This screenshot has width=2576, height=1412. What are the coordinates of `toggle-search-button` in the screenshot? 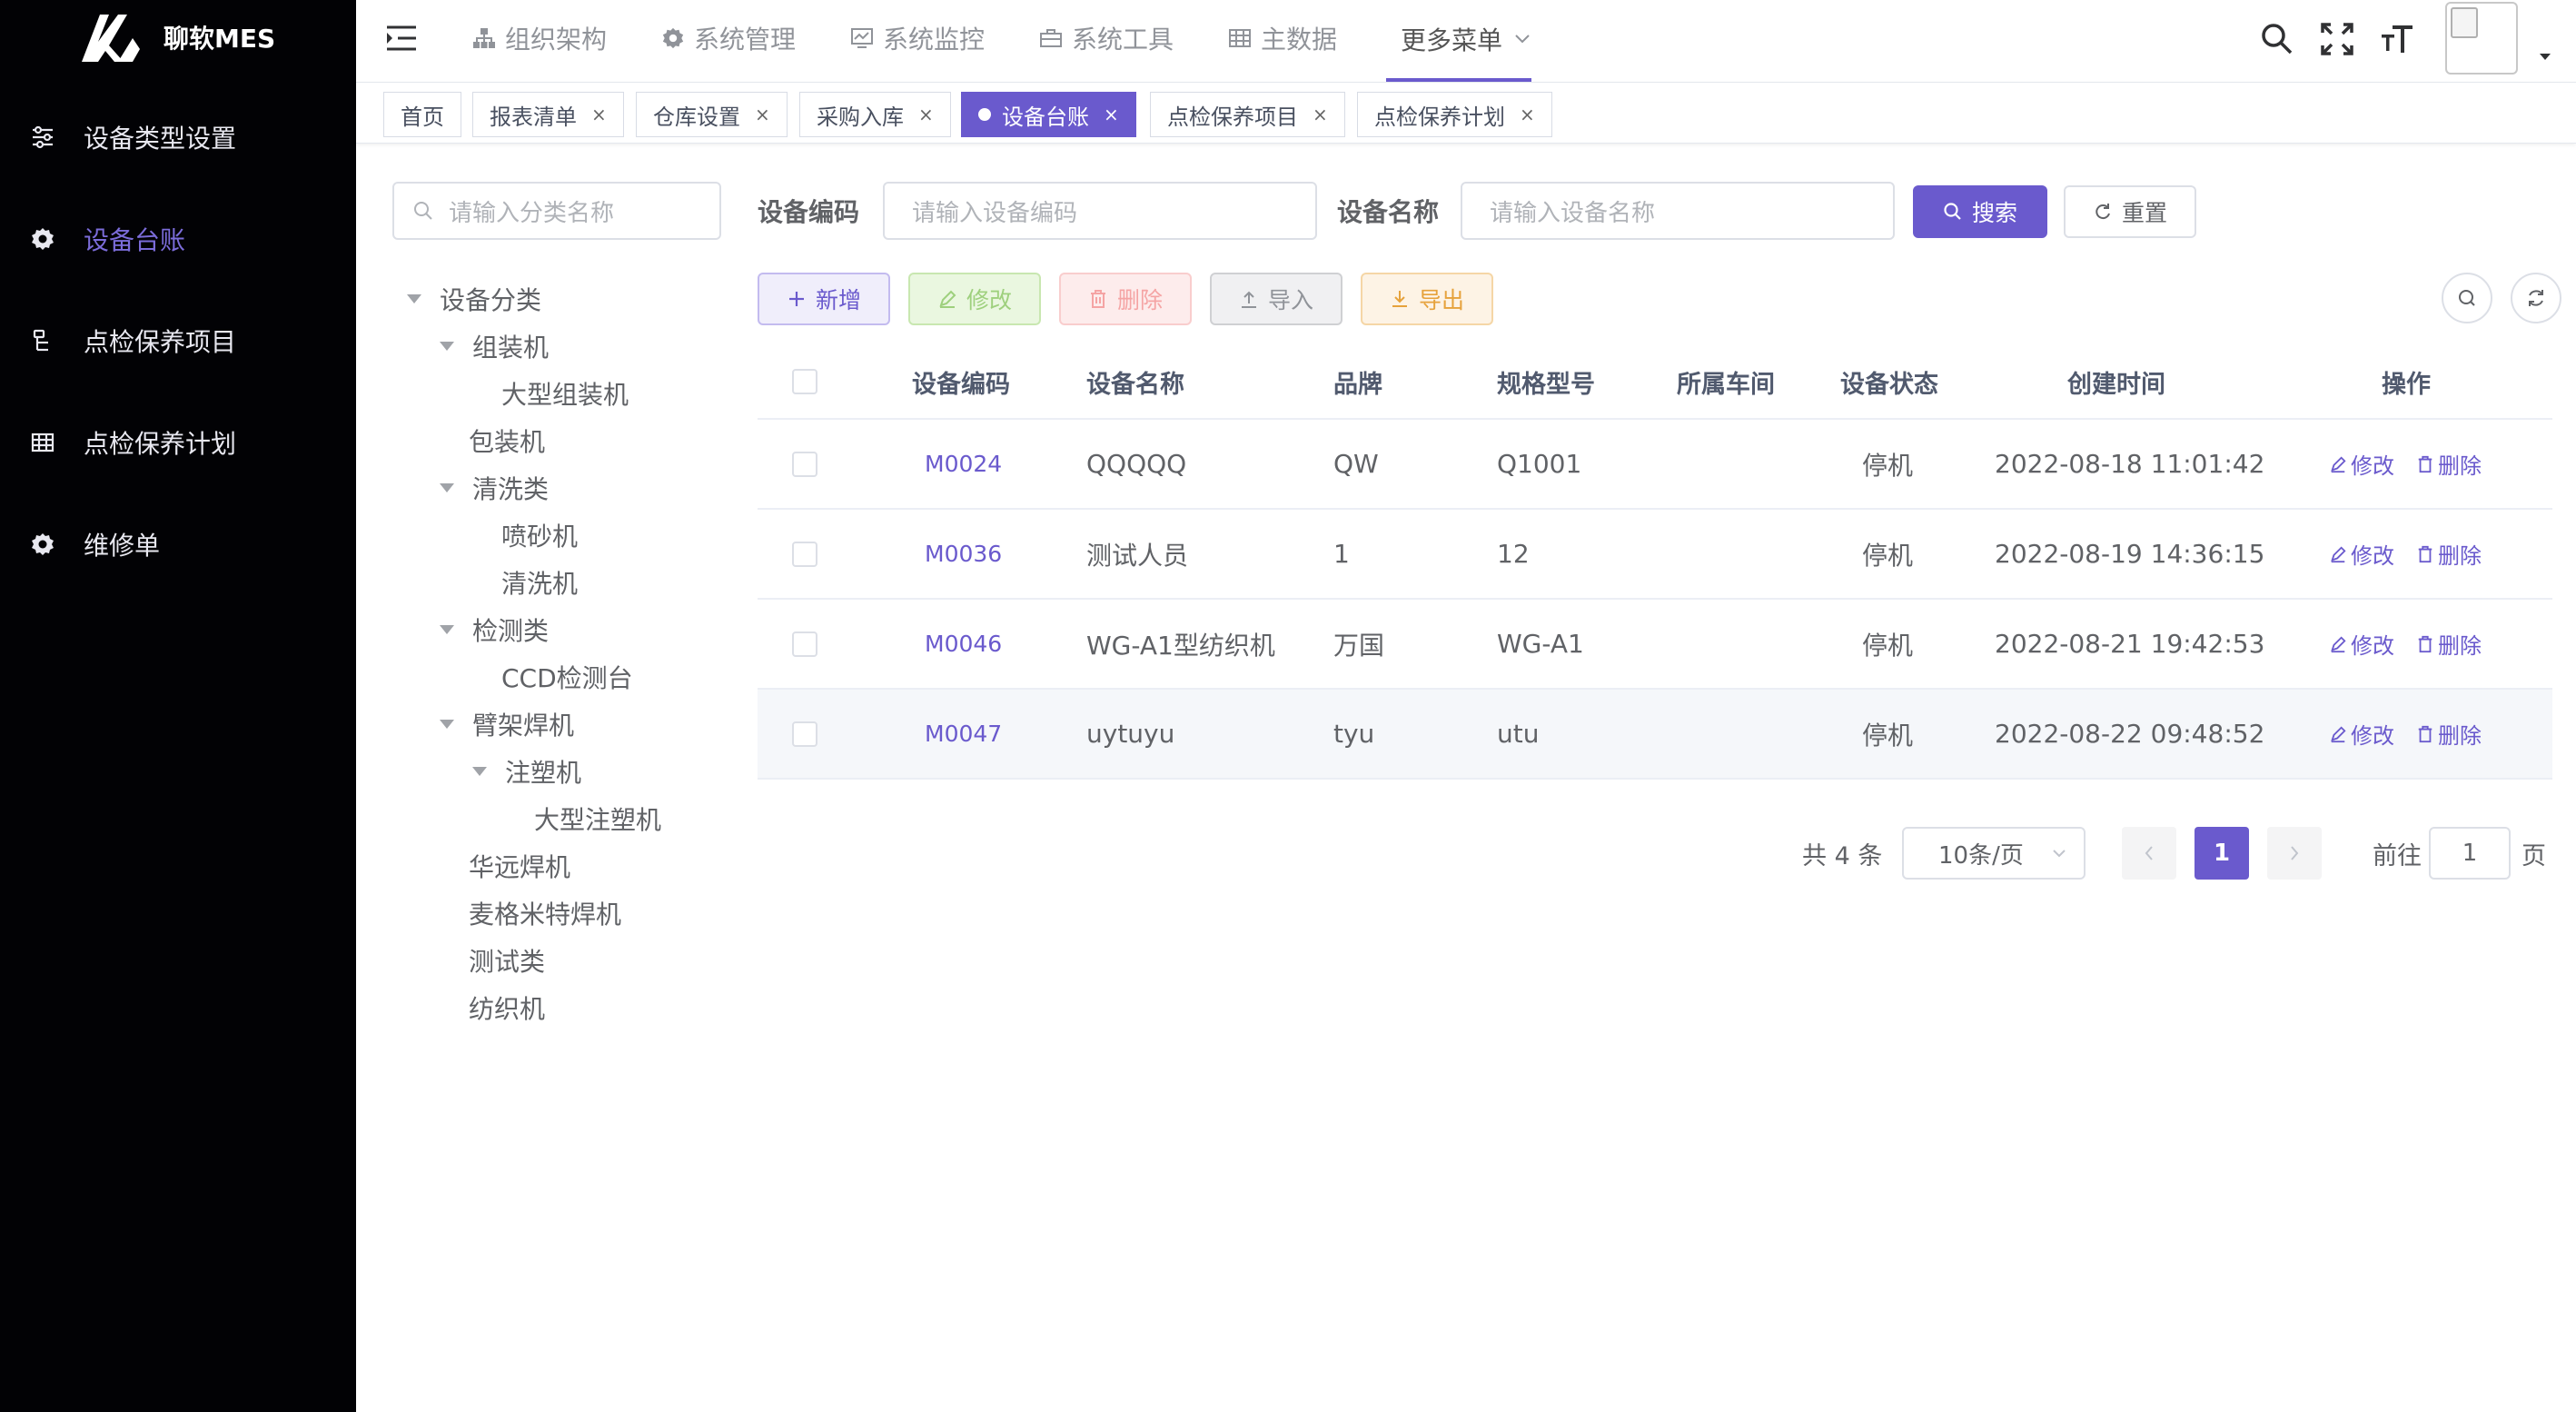 It's located at (2467, 298).